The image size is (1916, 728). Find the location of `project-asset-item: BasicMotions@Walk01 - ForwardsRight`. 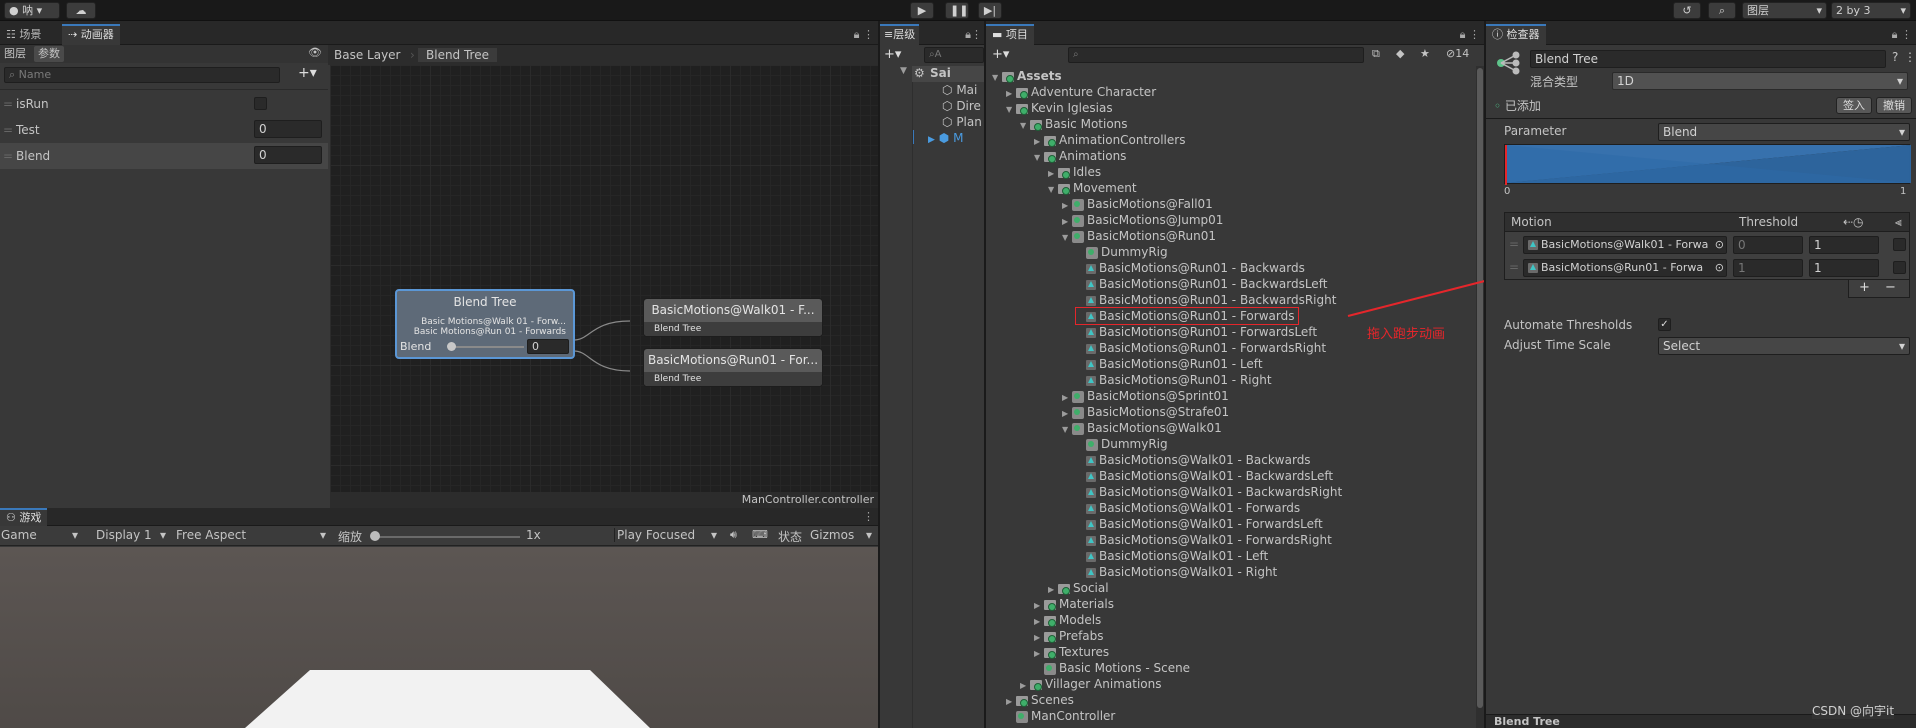

project-asset-item: BasicMotions@Walk01 - ForwardsRight is located at coordinates (1204, 540).